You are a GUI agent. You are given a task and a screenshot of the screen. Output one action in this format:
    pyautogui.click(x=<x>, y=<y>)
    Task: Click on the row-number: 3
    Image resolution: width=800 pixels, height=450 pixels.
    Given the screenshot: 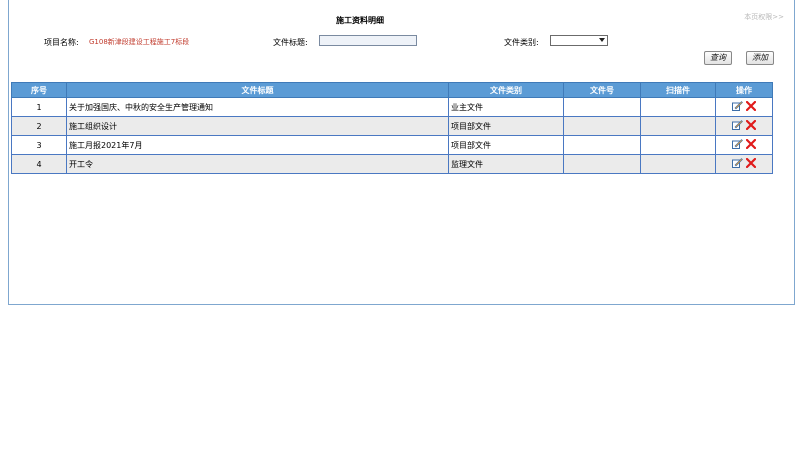 What is the action you would take?
    pyautogui.click(x=39, y=145)
    